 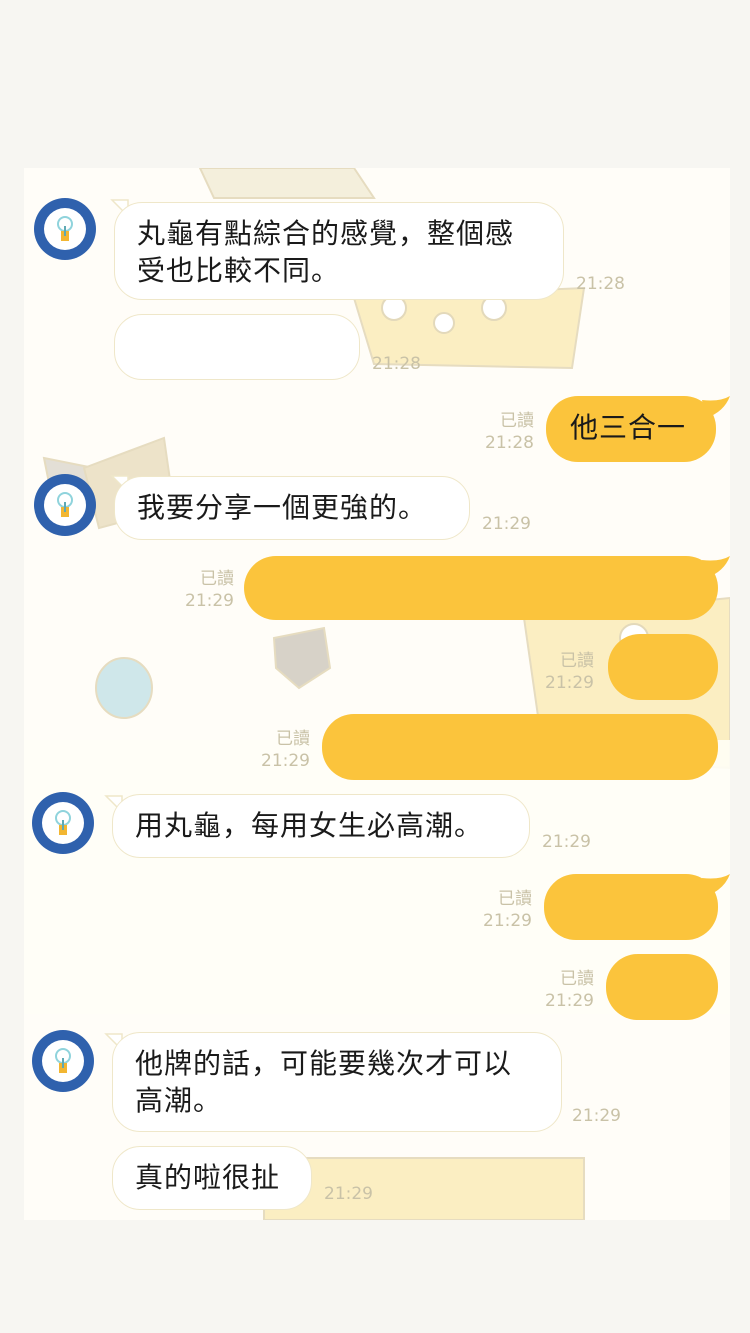 What do you see at coordinates (326, 252) in the screenshot?
I see `message-text: 丸龜有點綜合的感覺，整個感受也比較不同。` at bounding box center [326, 252].